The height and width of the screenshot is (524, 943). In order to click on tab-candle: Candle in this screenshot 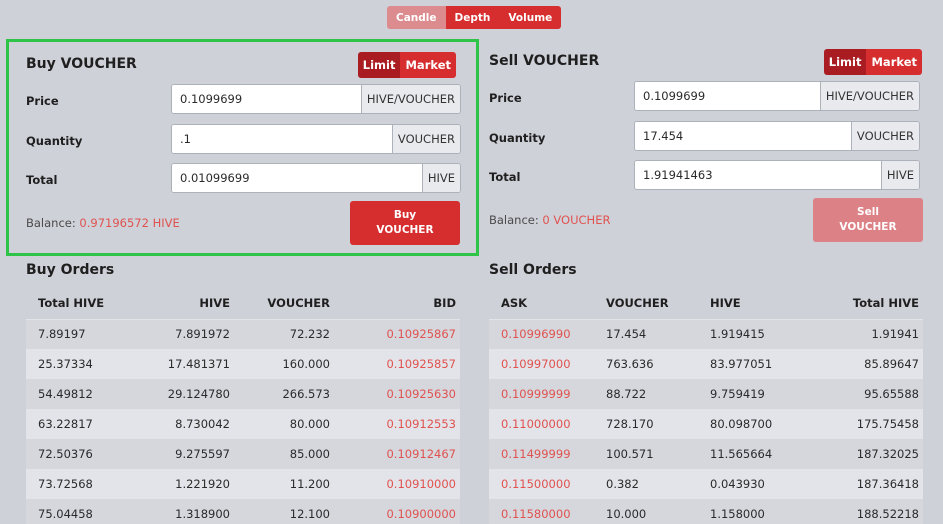, I will do `click(416, 17)`.